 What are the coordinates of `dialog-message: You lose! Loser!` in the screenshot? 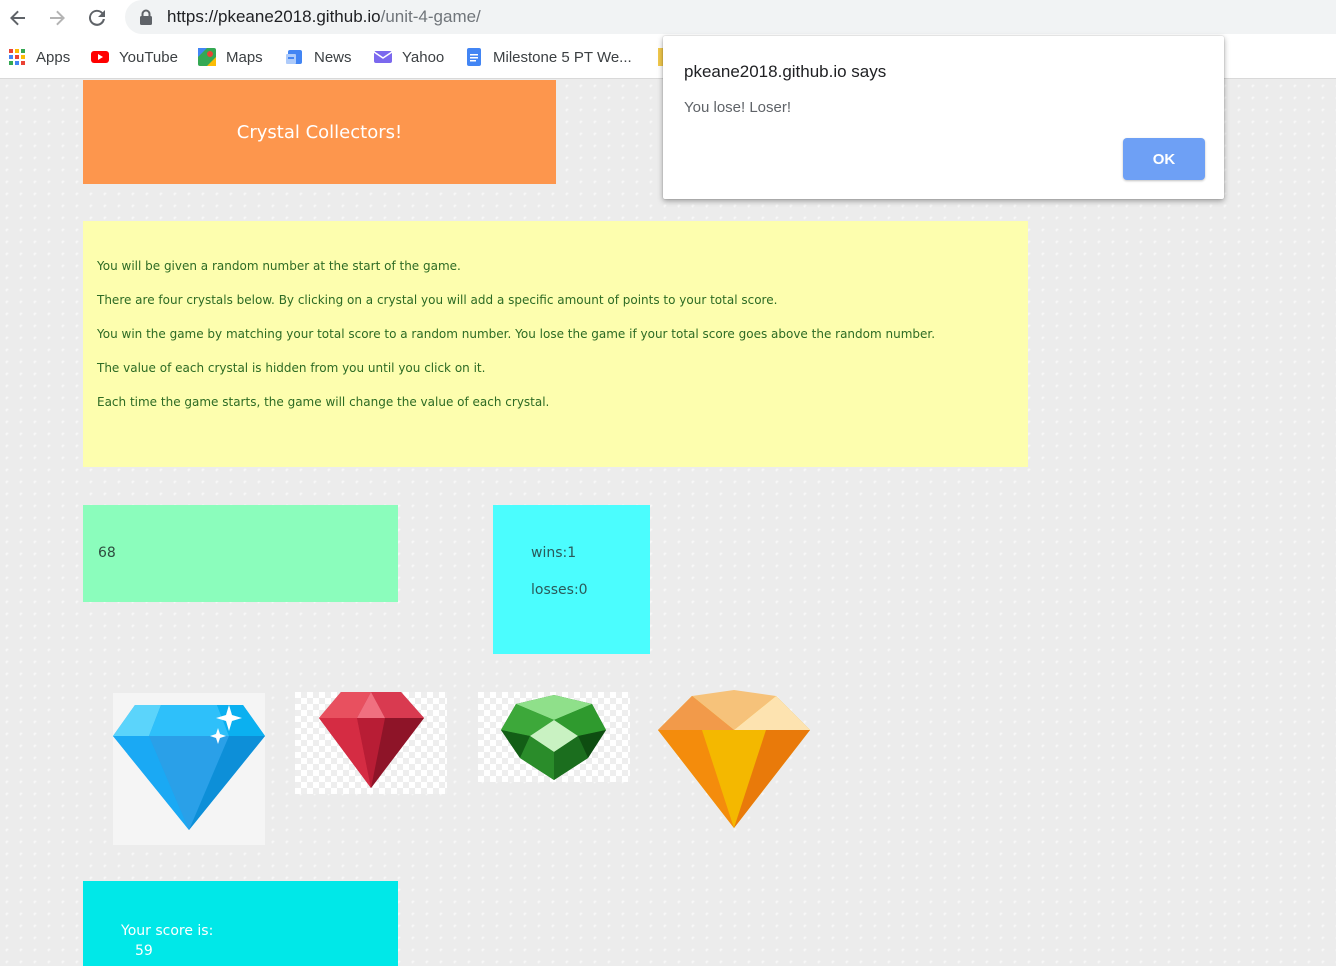 It's located at (738, 107).